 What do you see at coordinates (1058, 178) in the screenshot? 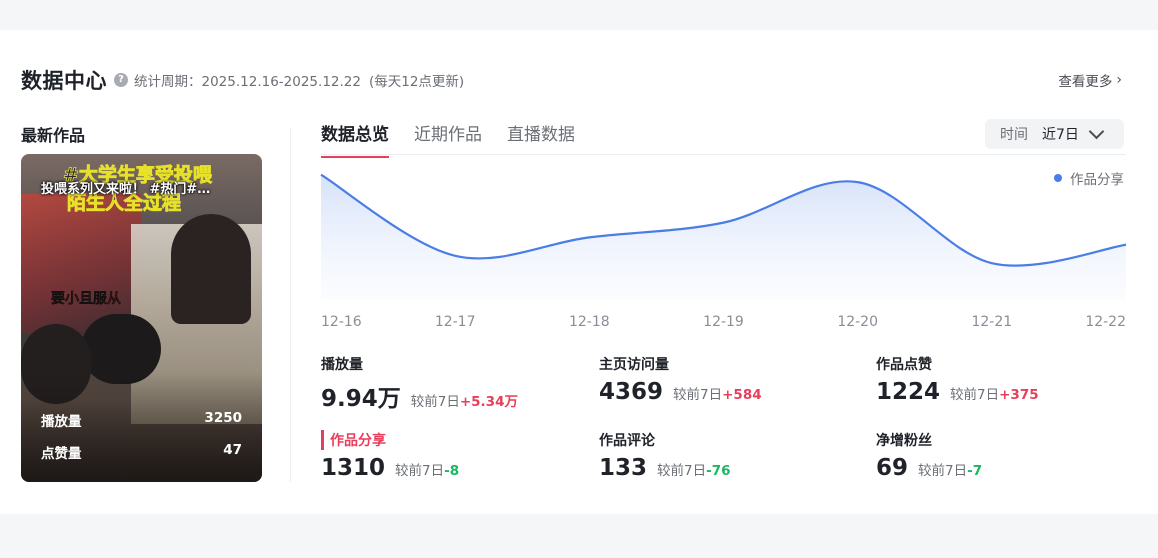
I see `legend-dot-icon` at bounding box center [1058, 178].